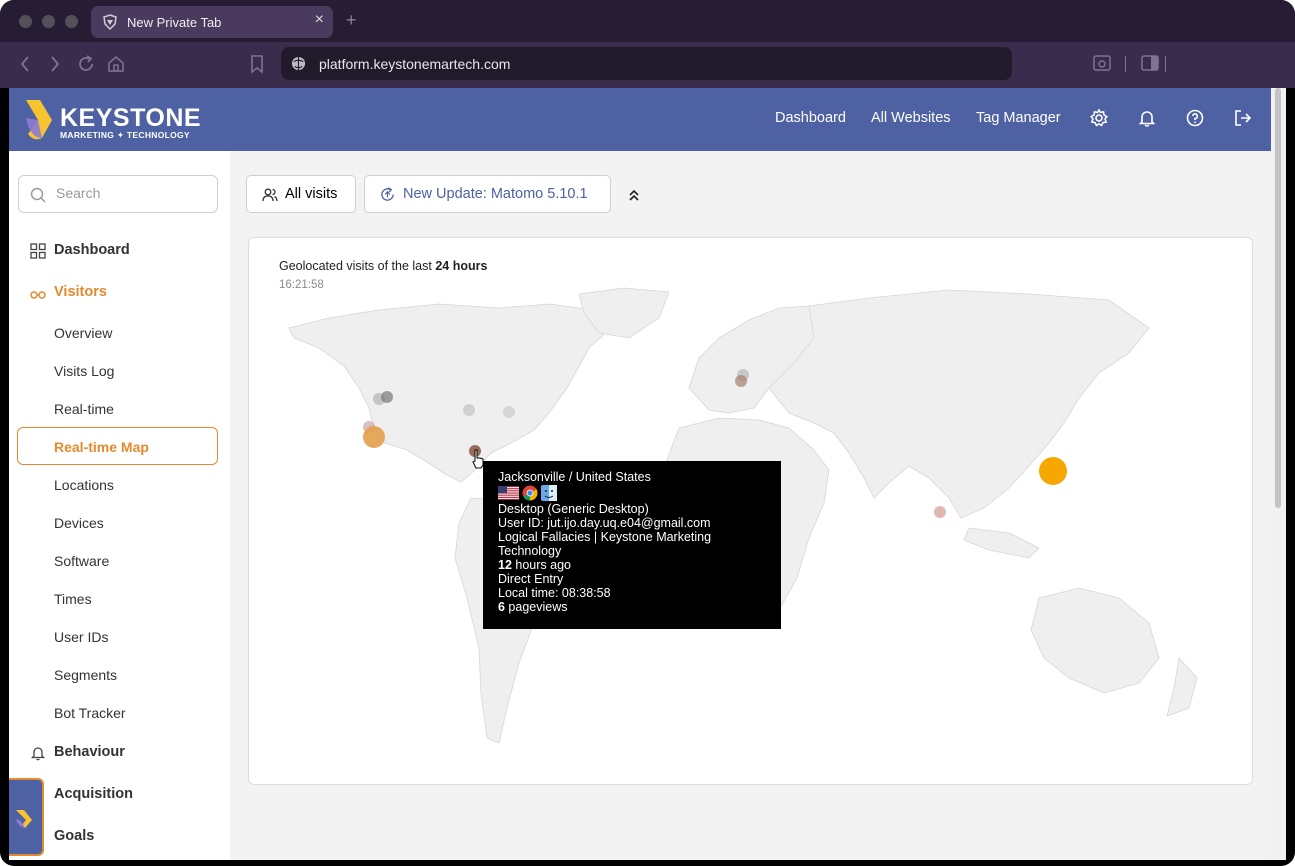 The height and width of the screenshot is (866, 1295). What do you see at coordinates (38, 251) in the screenshot?
I see `dashboard-grid-icon` at bounding box center [38, 251].